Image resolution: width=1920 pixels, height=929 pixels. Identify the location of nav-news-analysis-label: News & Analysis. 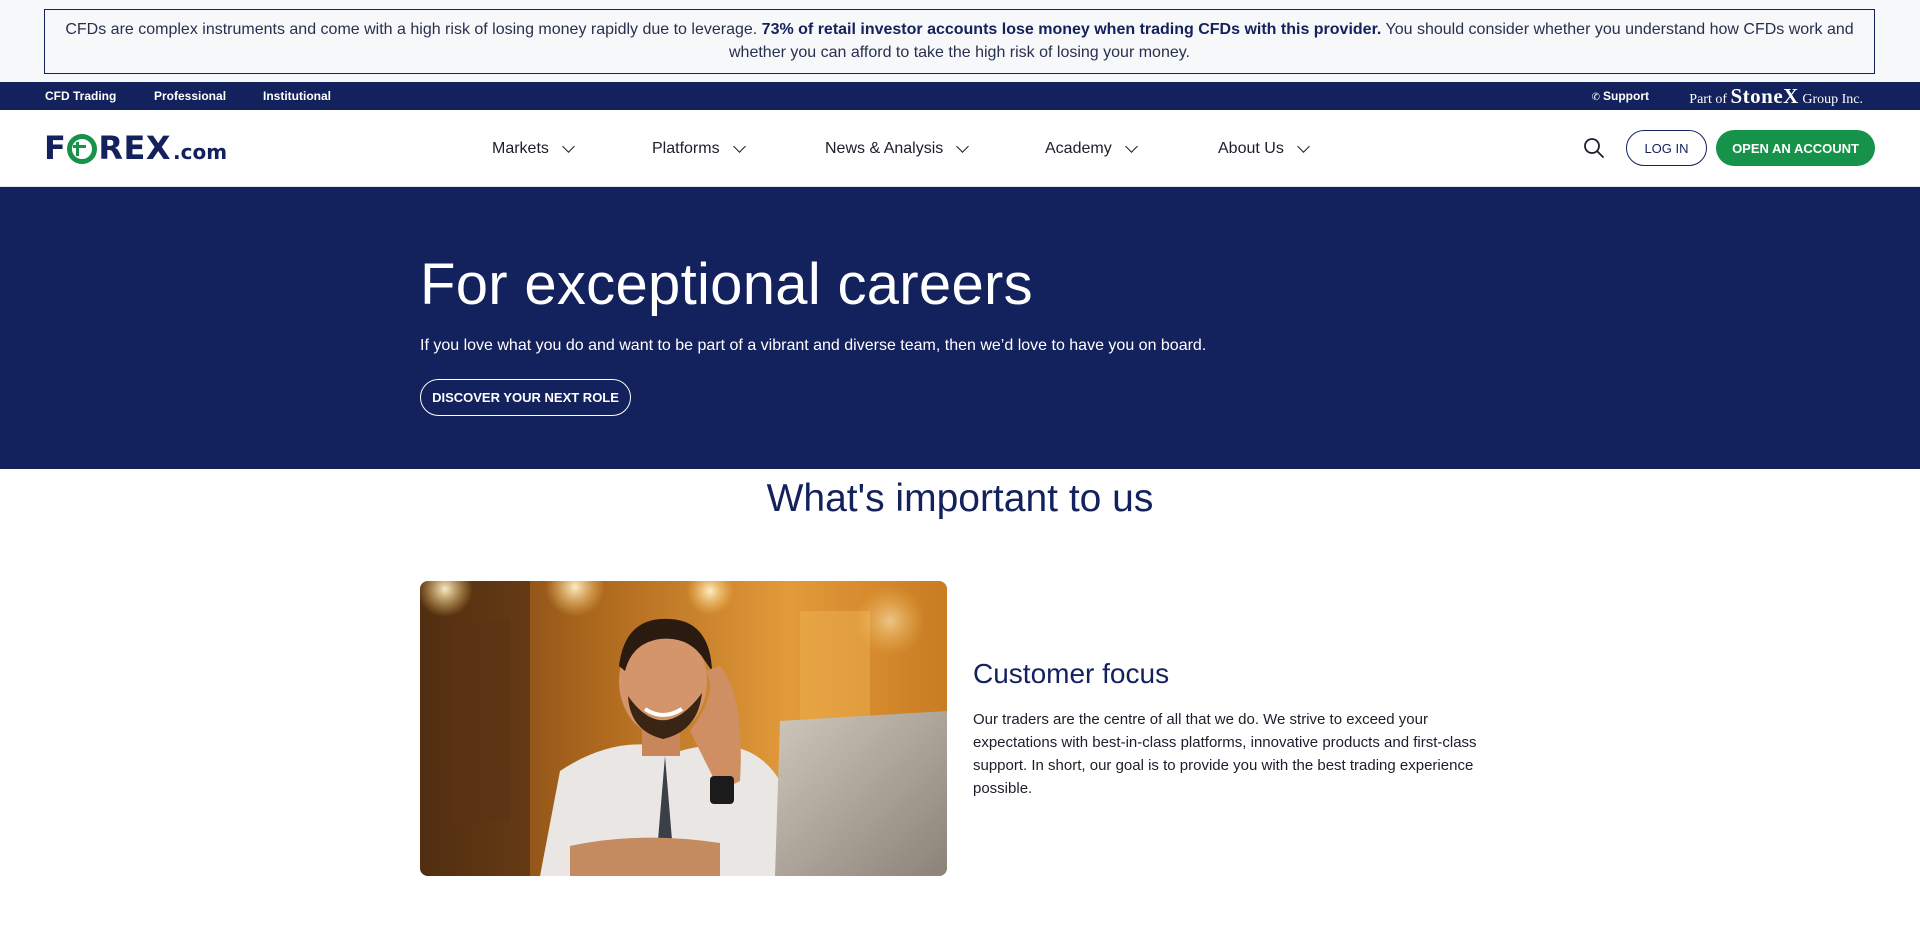
(884, 148).